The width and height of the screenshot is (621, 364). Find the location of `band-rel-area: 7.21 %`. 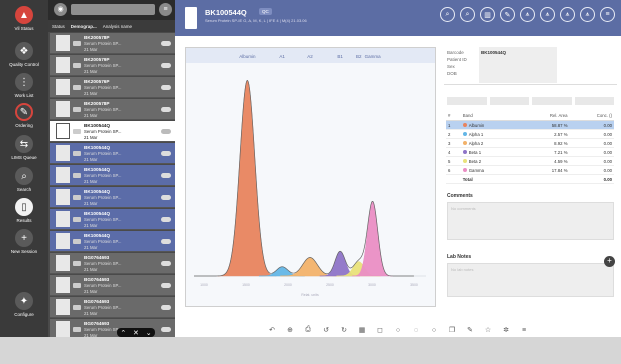

band-rel-area: 7.21 % is located at coordinates (544, 152).